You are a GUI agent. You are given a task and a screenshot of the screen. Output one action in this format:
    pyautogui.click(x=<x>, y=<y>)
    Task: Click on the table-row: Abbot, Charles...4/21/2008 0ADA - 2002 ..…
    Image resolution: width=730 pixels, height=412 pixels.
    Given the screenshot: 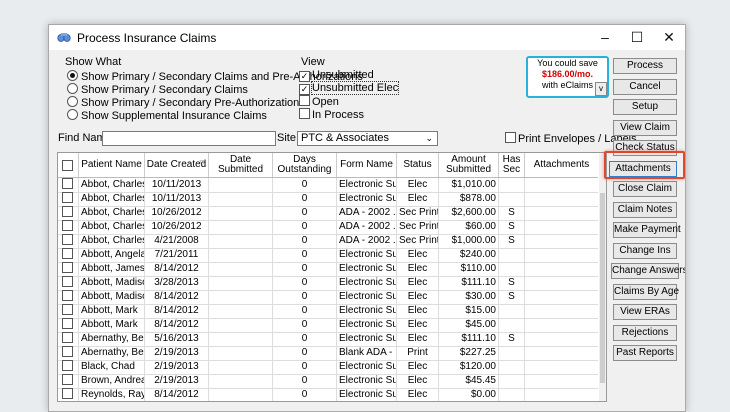 What is the action you would take?
    pyautogui.click(x=328, y=241)
    